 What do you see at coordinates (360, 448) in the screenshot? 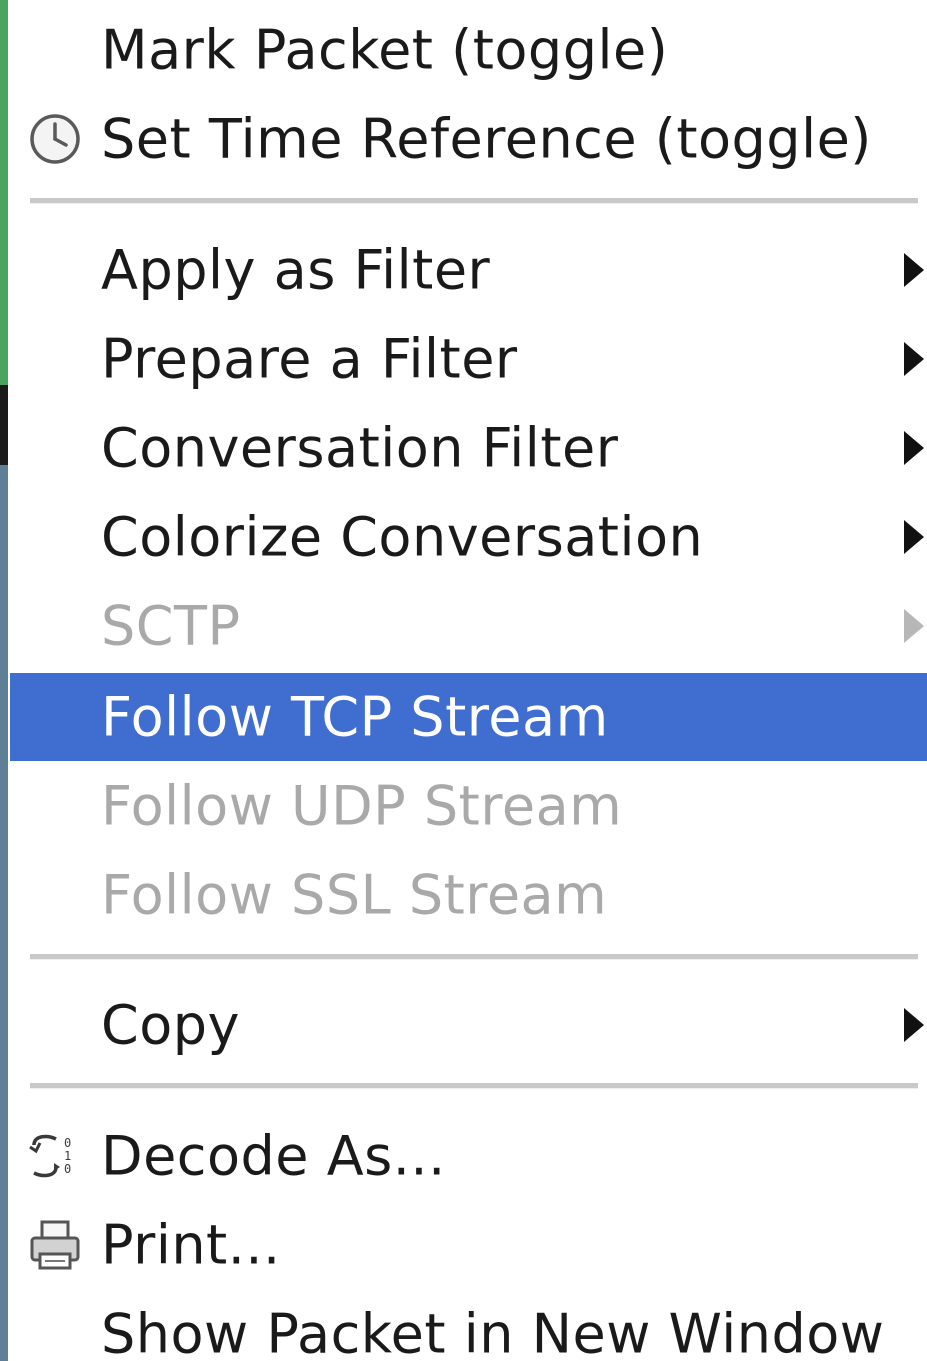
I see `menu-item-label: Conversation Filter` at bounding box center [360, 448].